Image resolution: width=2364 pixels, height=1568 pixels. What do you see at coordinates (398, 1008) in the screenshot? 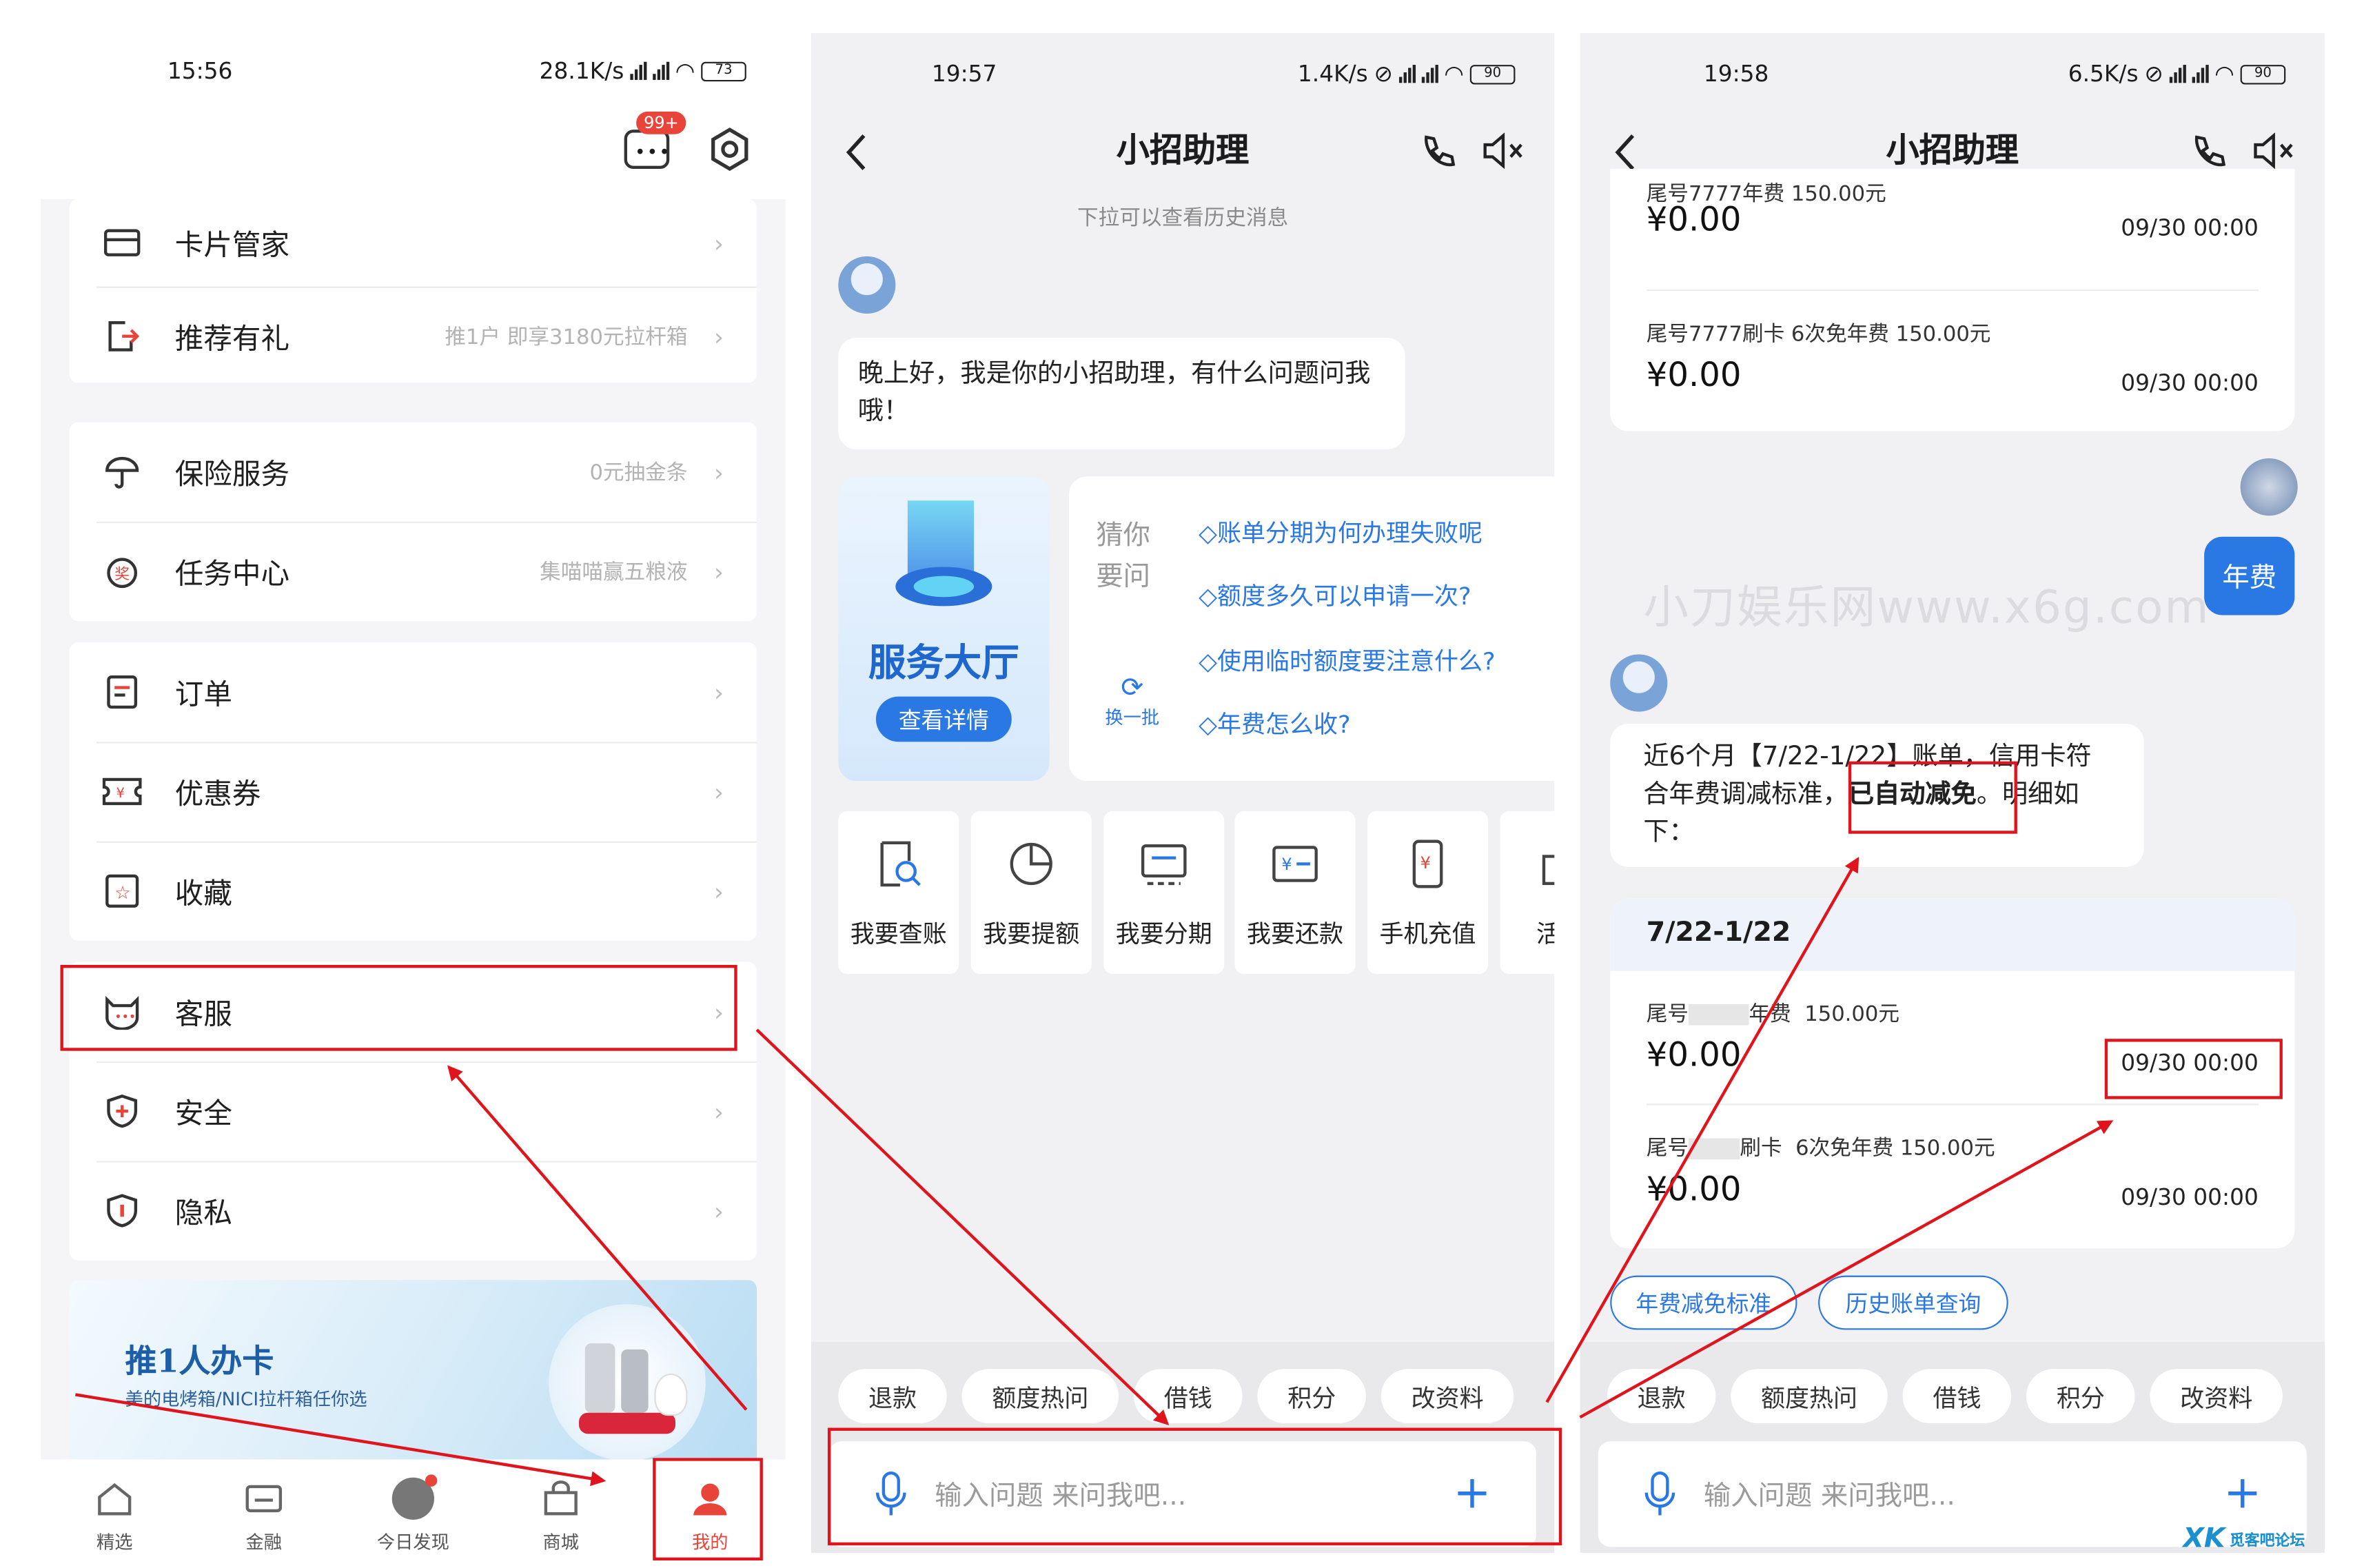
I see `highlight-box-customer-service` at bounding box center [398, 1008].